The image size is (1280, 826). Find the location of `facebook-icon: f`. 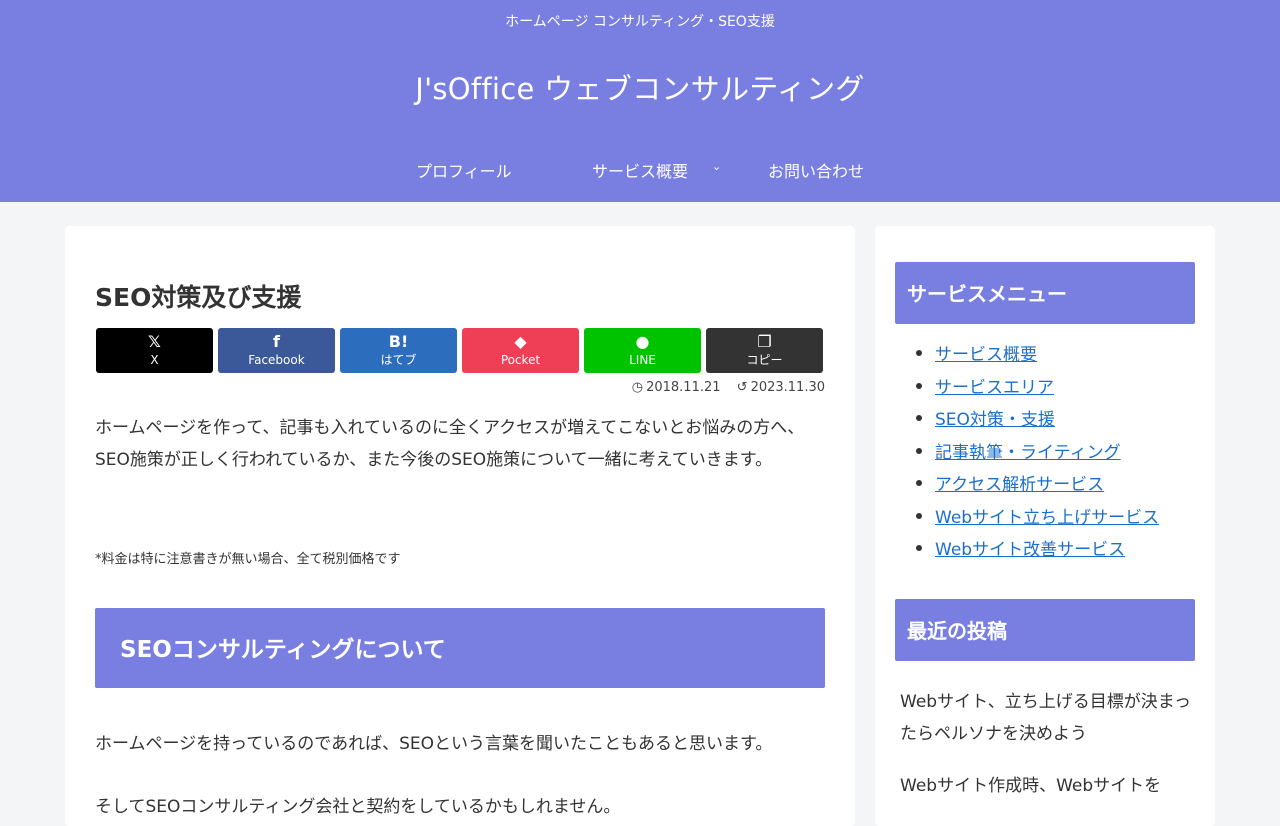

facebook-icon: f is located at coordinates (276, 341).